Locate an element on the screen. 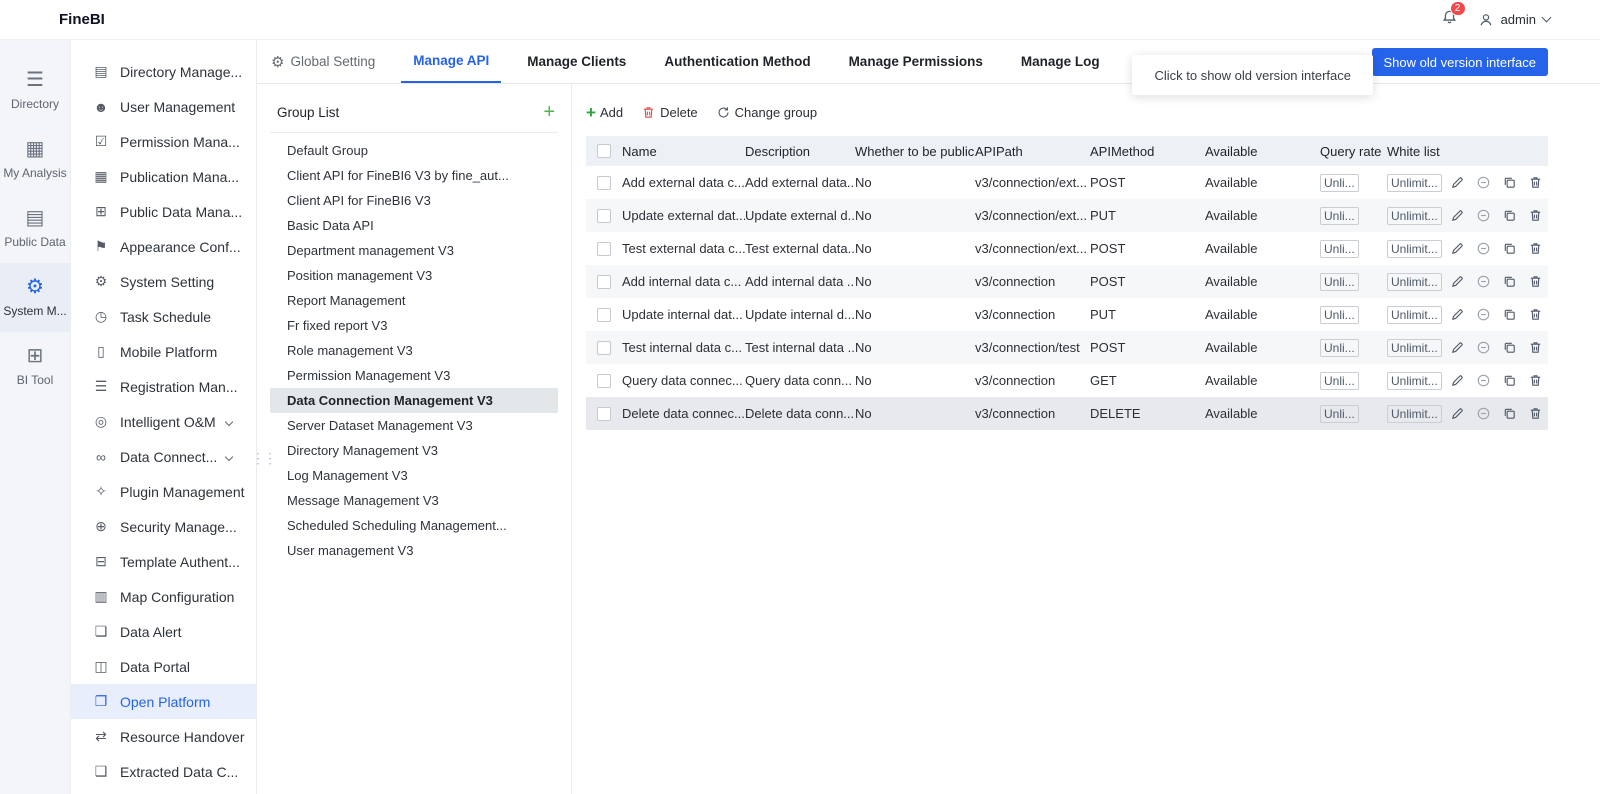 This screenshot has height=794, width=1600. panel-resize-handle: ⋮⋮ is located at coordinates (264, 458).